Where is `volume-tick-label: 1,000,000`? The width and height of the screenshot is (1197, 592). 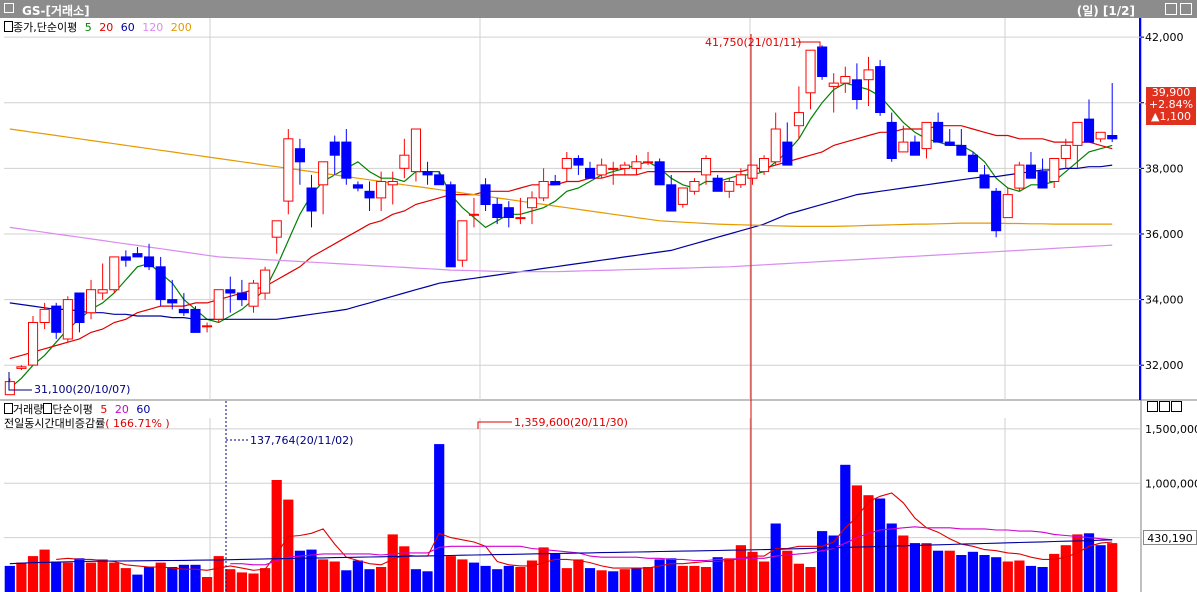 volume-tick-label: 1,000,000 is located at coordinates (1171, 483).